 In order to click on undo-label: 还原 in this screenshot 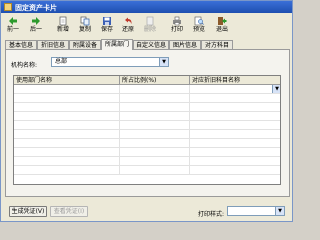, I will do `click(127, 29)`.